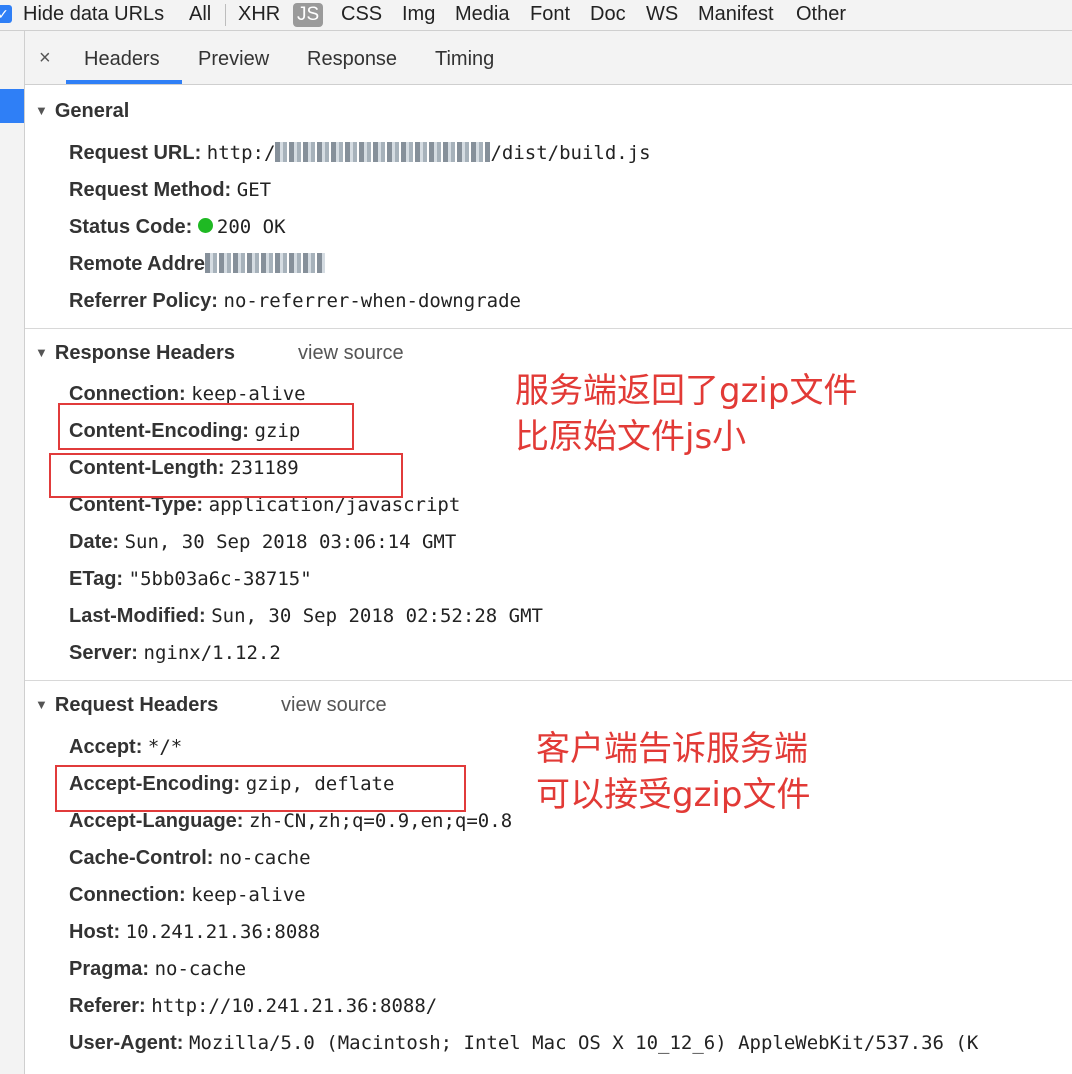  I want to click on request-header-row: Referer: http://10.241.21.36:8088/, so click(253, 1006).